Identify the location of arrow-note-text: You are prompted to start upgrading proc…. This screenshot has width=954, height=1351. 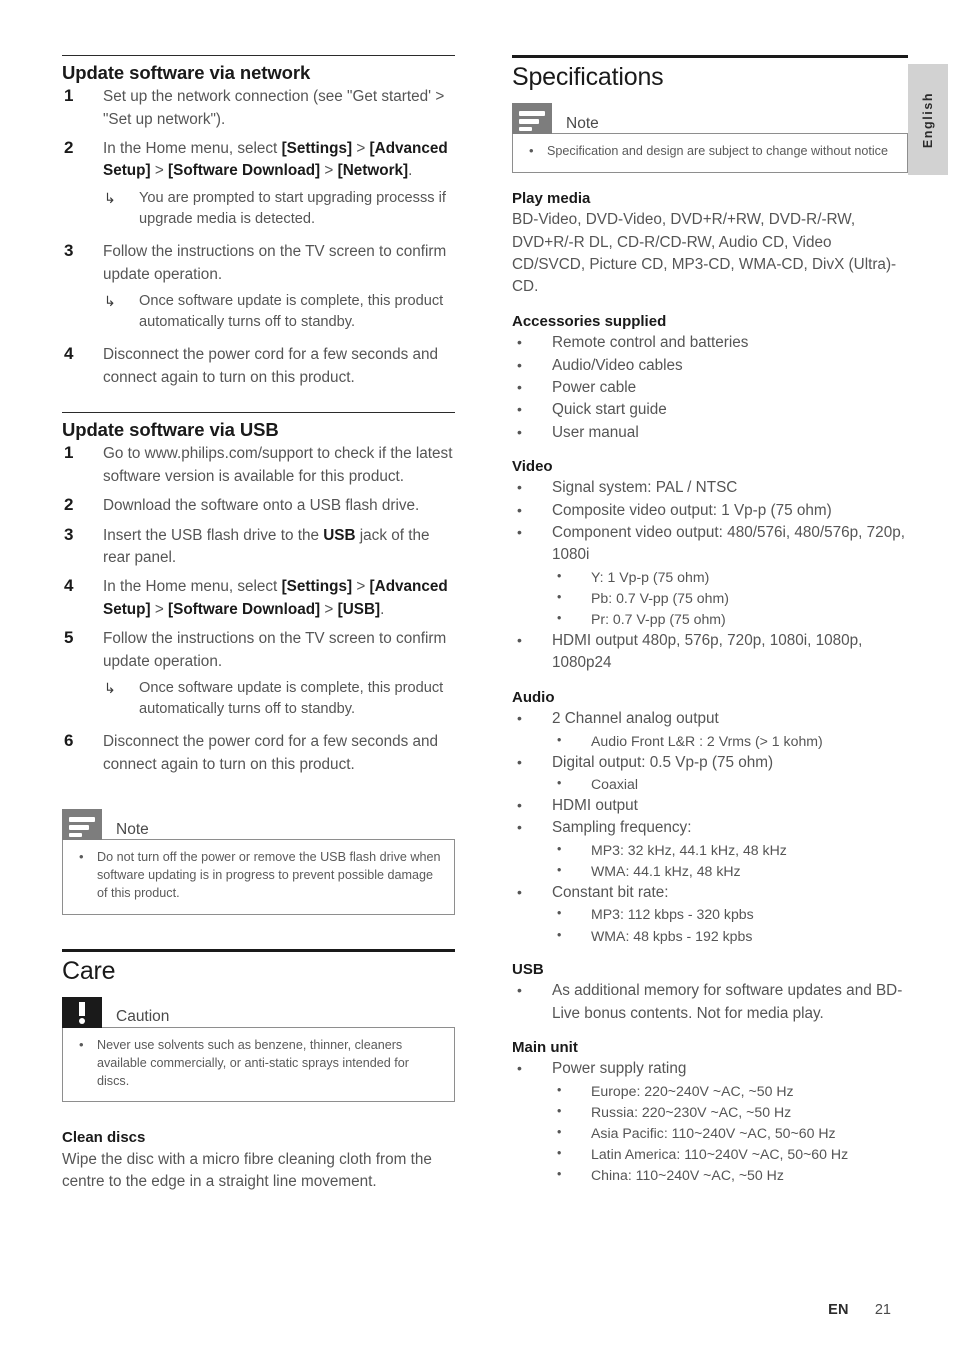
(292, 208).